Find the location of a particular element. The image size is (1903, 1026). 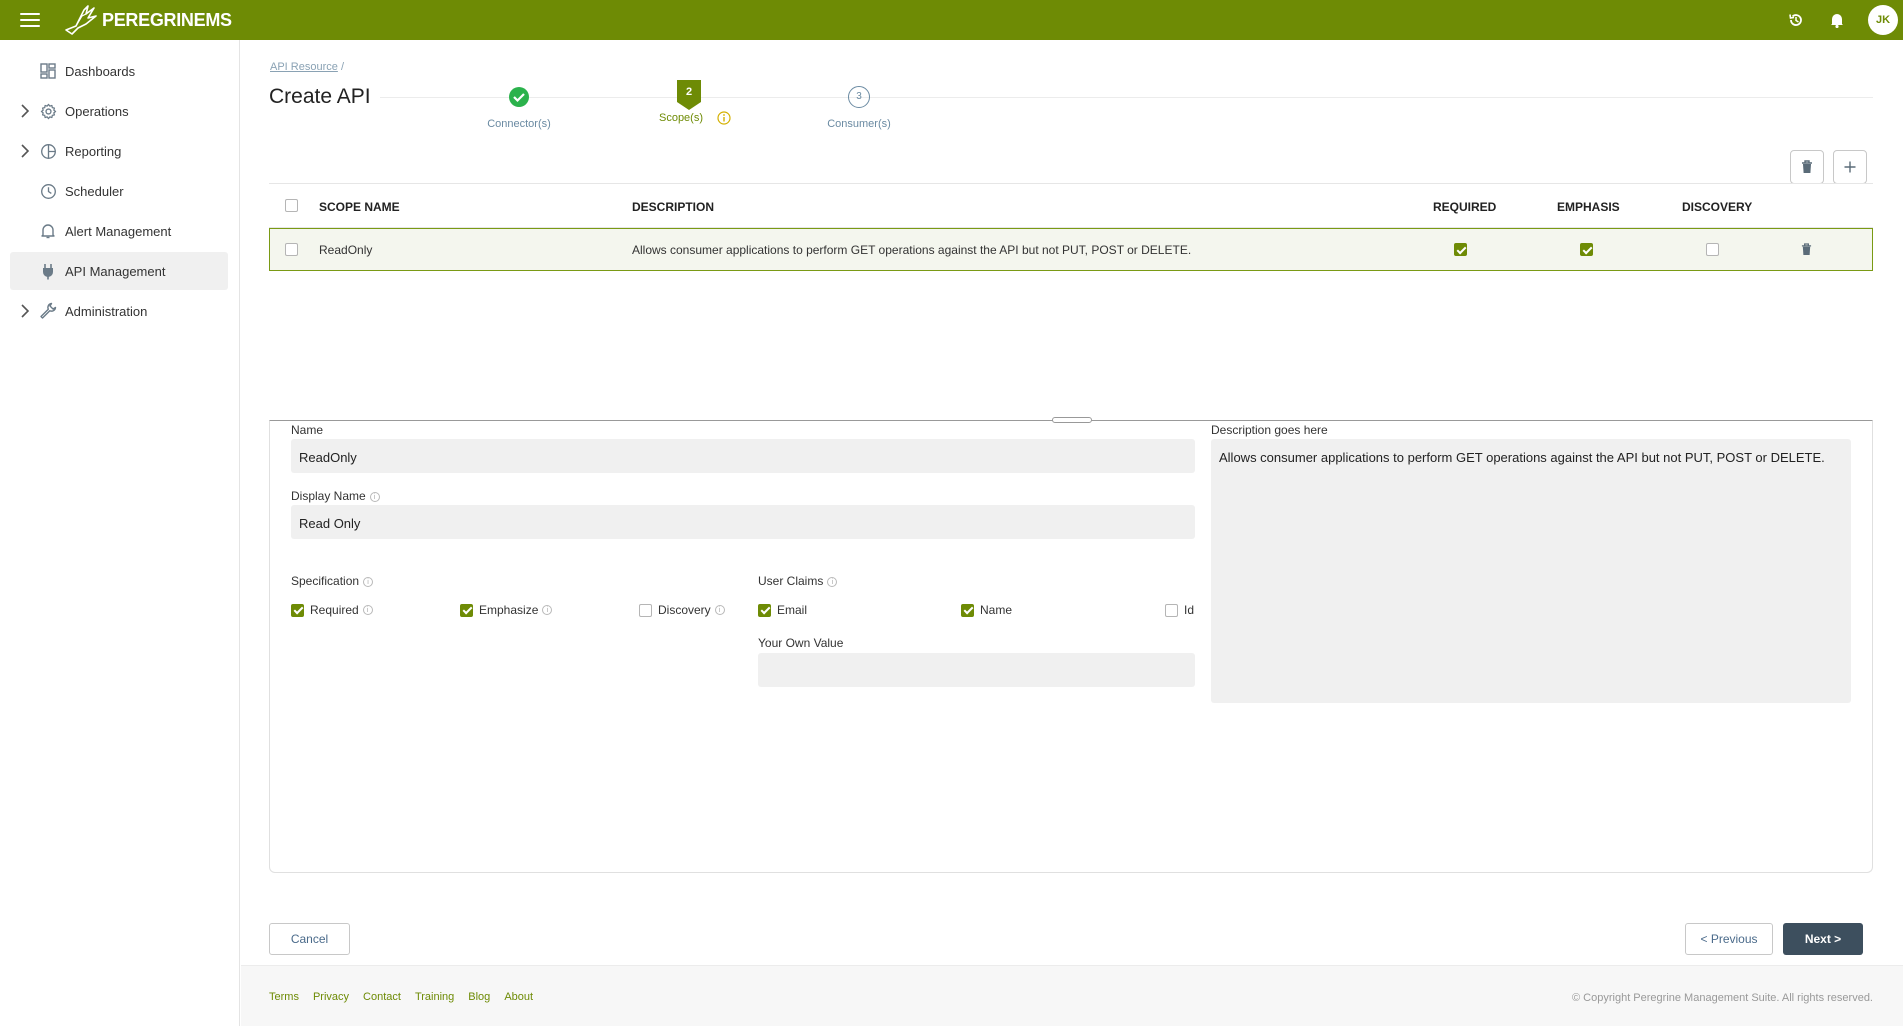

delete-scopes-button is located at coordinates (1807, 167).